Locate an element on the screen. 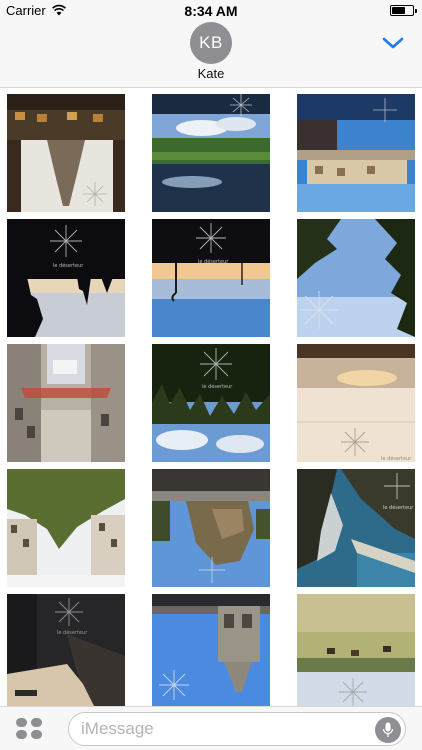 This screenshot has height=750, width=422. sticker-dark-street: le déserteur is located at coordinates (66, 650).